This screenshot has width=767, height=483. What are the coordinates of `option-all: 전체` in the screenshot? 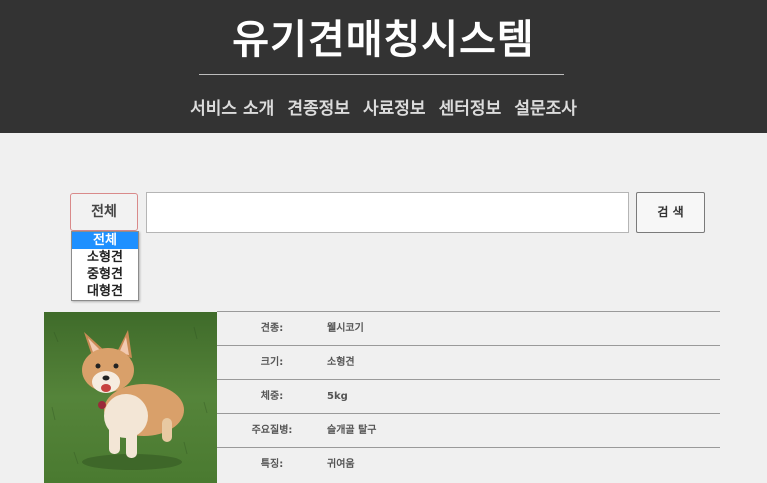 It's located at (105, 240).